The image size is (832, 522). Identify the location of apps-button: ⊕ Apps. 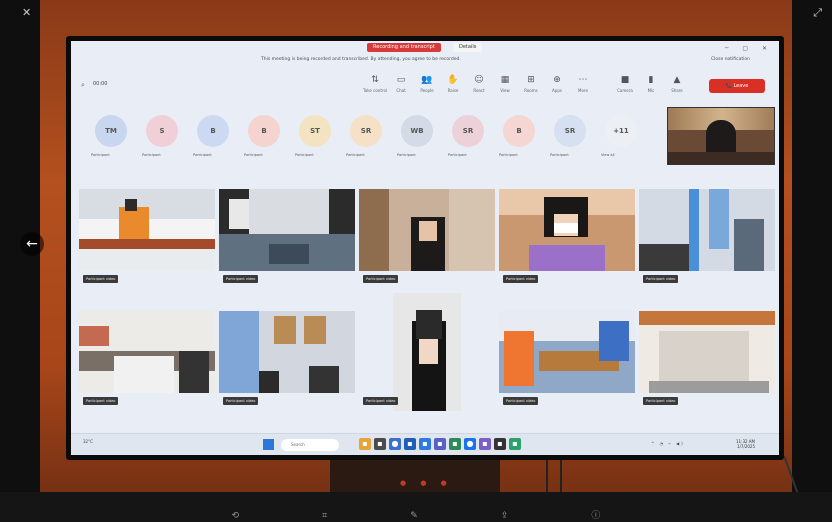
(557, 84).